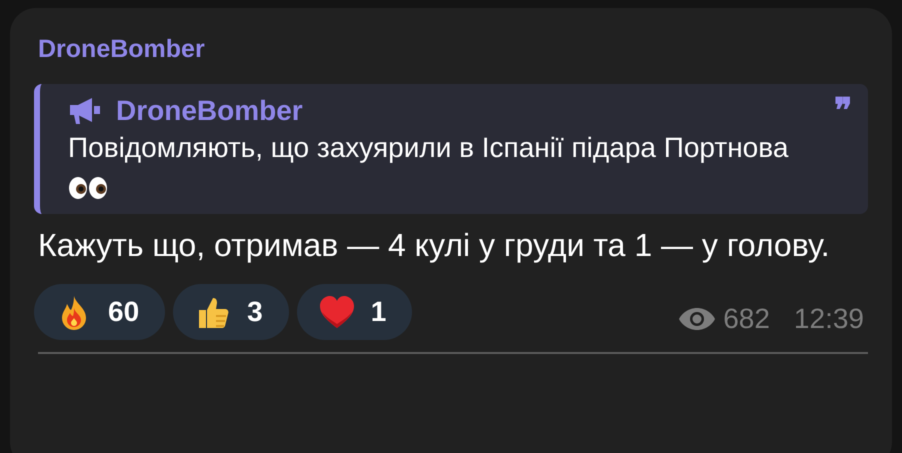 This screenshot has width=902, height=453. Describe the element at coordinates (453, 49) in the screenshot. I see `author-name: DroneBomber` at that location.